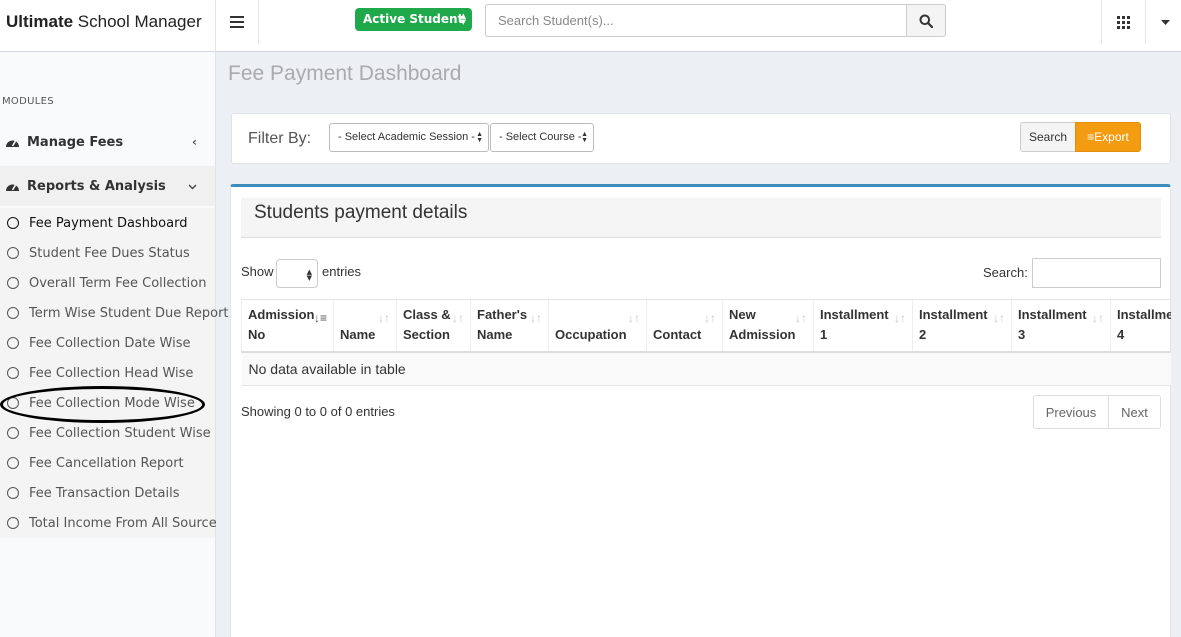 This screenshot has width=1181, height=637. I want to click on table-row: No data available in table, so click(706, 368).